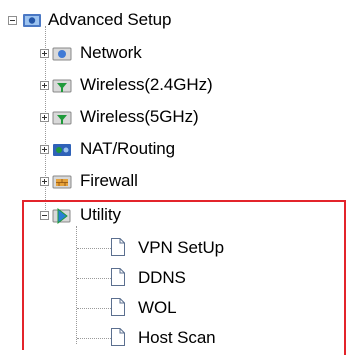  Describe the element at coordinates (62, 182) in the screenshot. I see `firewall-icon` at that location.